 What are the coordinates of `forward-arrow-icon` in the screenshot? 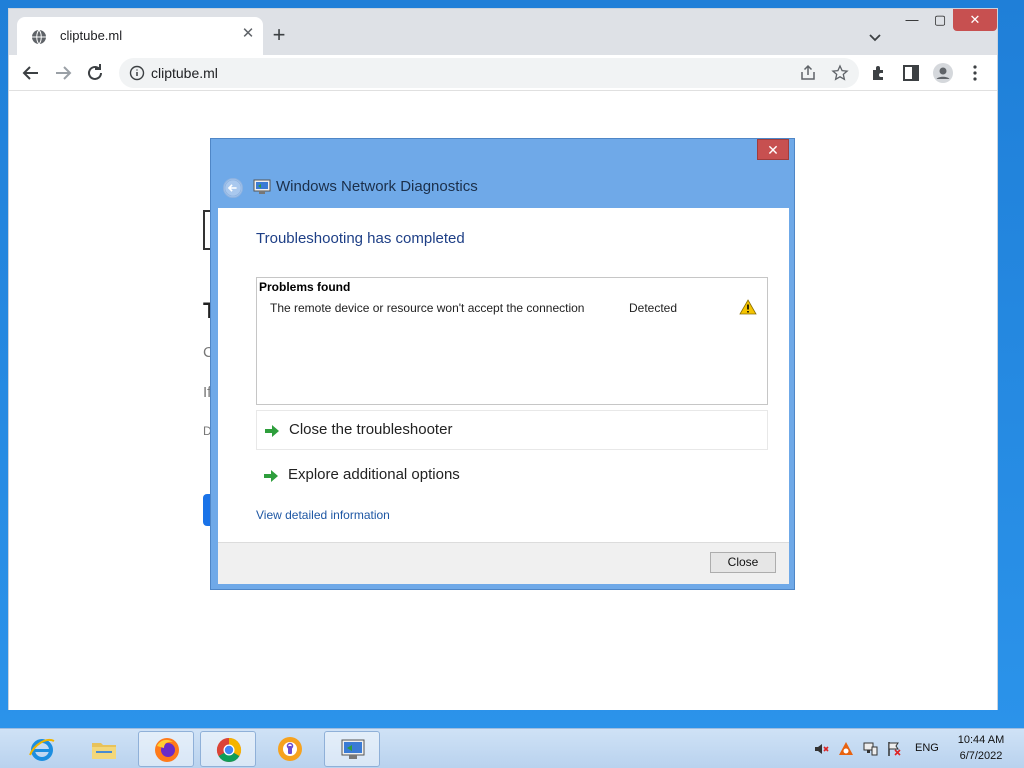 It's located at (63, 73).